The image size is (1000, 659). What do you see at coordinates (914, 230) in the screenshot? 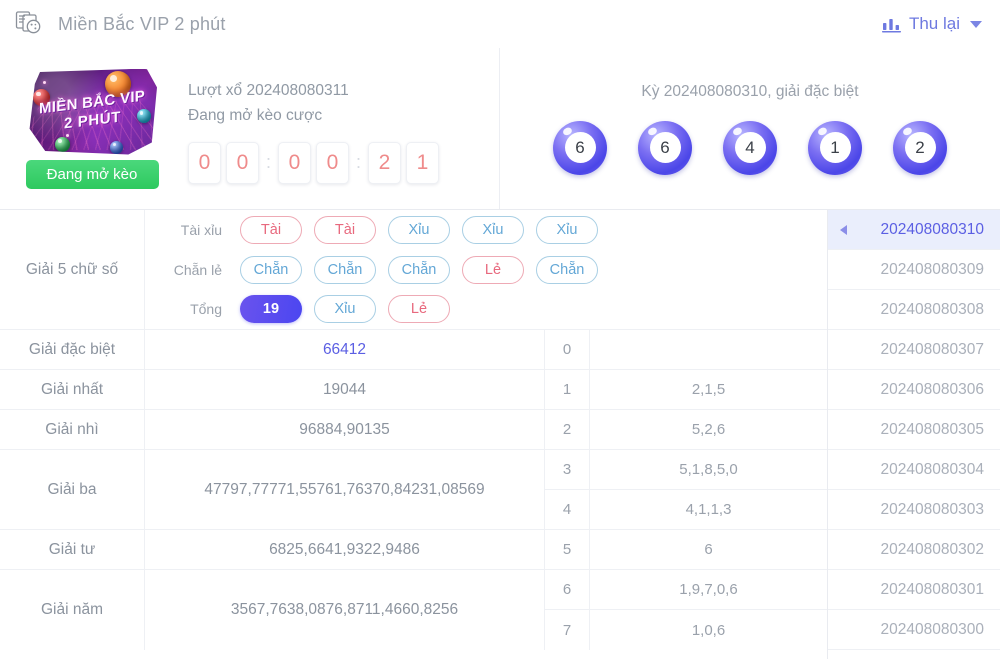
I see `period-item-selected: 202408080310` at bounding box center [914, 230].